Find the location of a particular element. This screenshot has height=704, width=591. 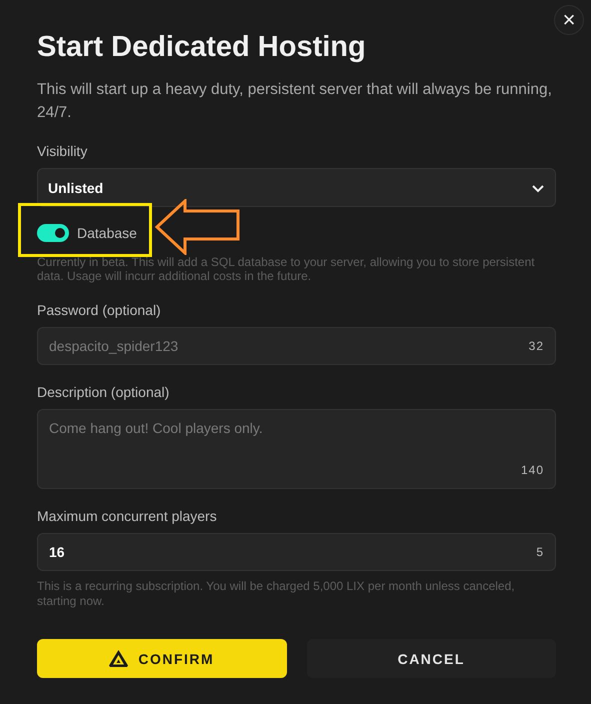

dialog-description: This will start up a heavy duty, persistent server that will always be running, 24/7. is located at coordinates (295, 101).